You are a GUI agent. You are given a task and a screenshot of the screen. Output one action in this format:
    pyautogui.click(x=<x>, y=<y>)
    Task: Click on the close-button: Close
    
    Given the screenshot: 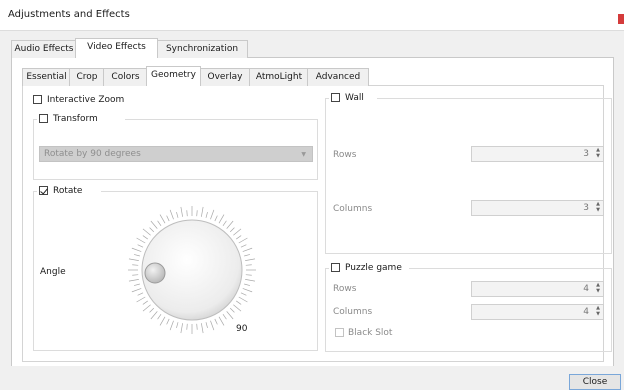 What is the action you would take?
    pyautogui.click(x=595, y=382)
    